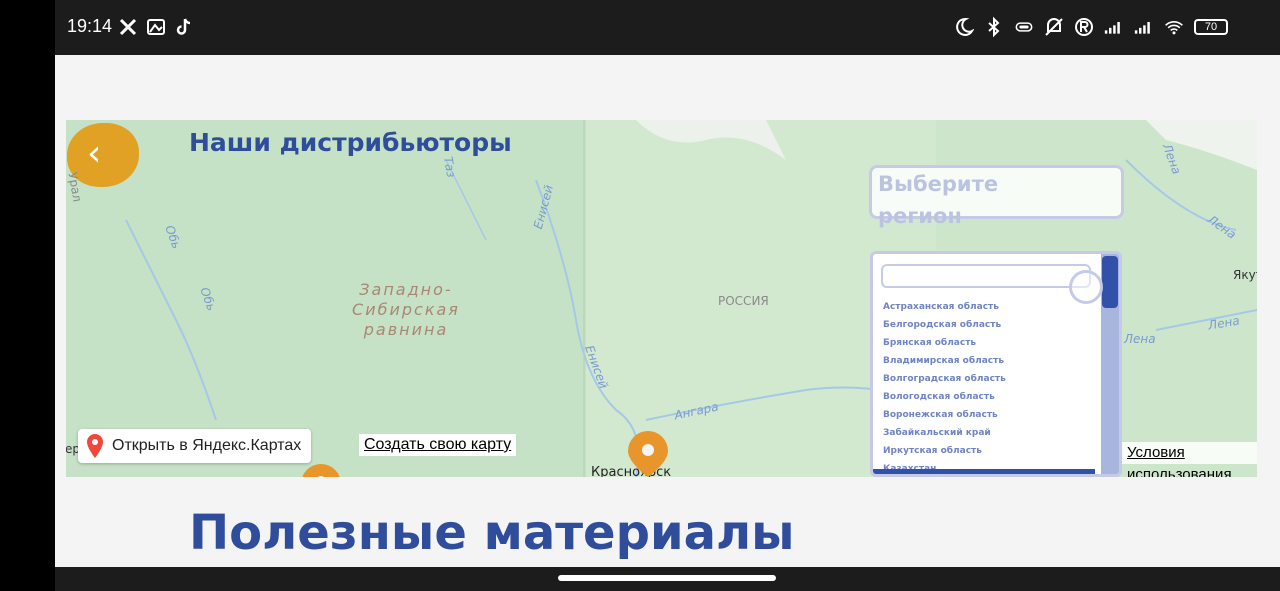 This screenshot has height=591, width=1280. What do you see at coordinates (90, 26) in the screenshot?
I see `status-time: 19:14` at bounding box center [90, 26].